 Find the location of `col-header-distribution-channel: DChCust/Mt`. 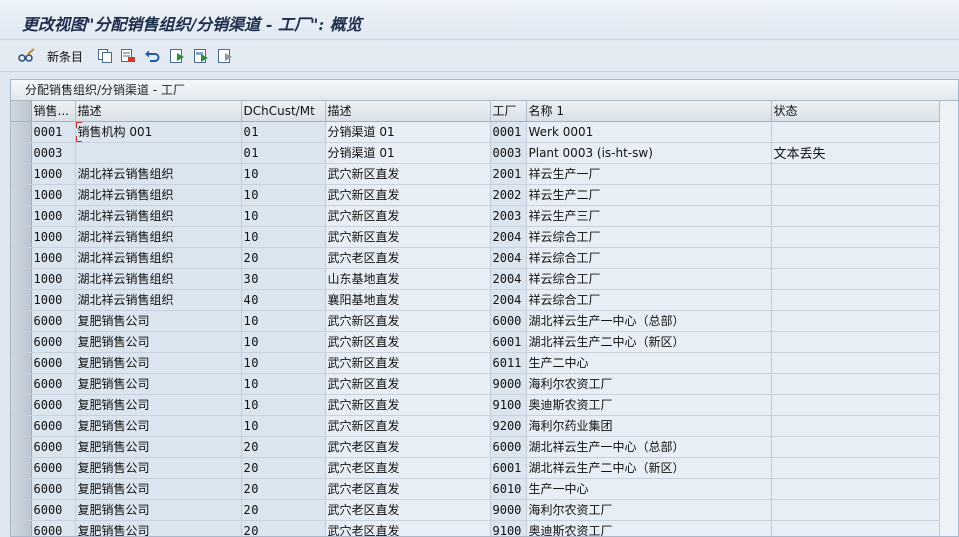

col-header-distribution-channel: DChCust/Mt is located at coordinates (283, 111).